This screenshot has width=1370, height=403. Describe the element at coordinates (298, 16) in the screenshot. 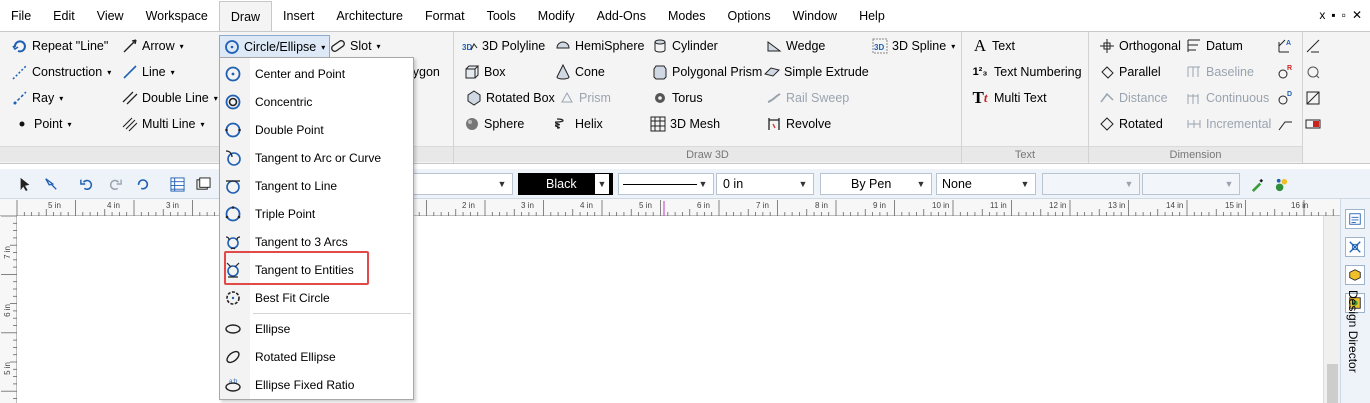

I see `menu-insert: Insert` at that location.